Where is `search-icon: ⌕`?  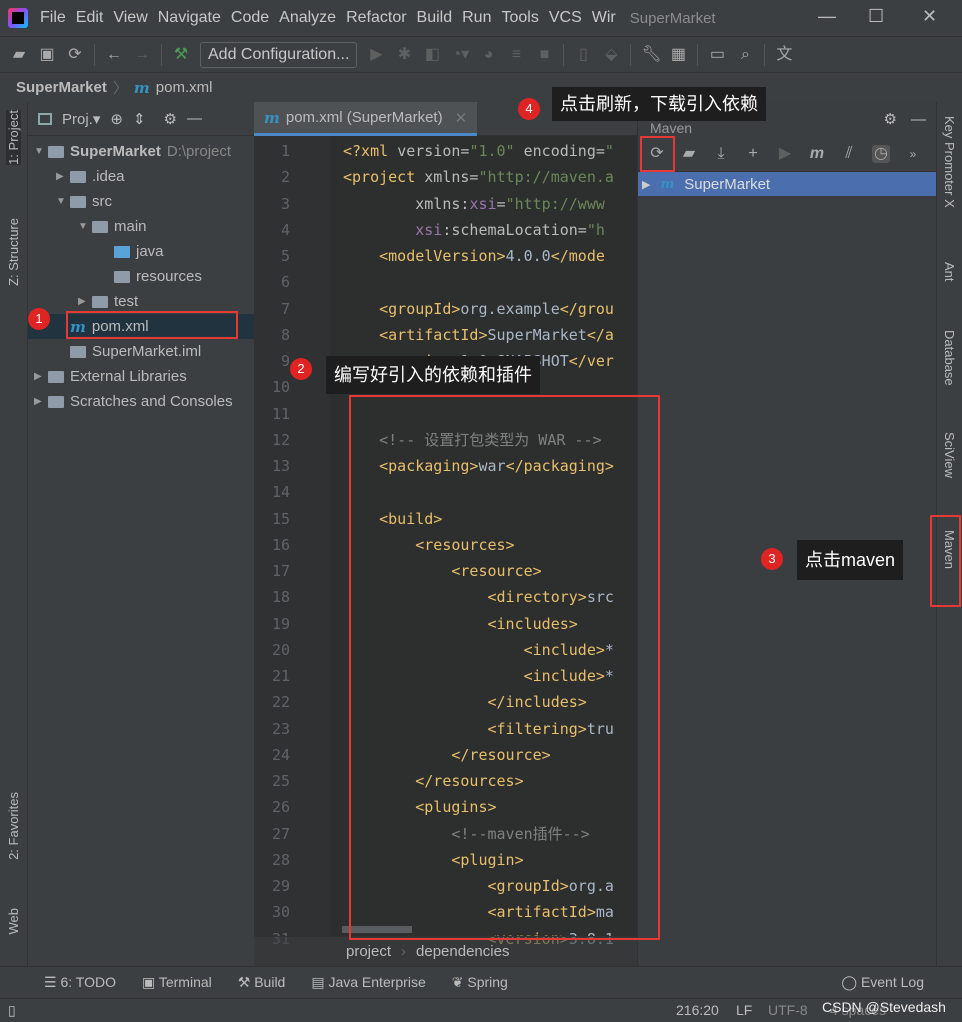 search-icon: ⌕ is located at coordinates (745, 55).